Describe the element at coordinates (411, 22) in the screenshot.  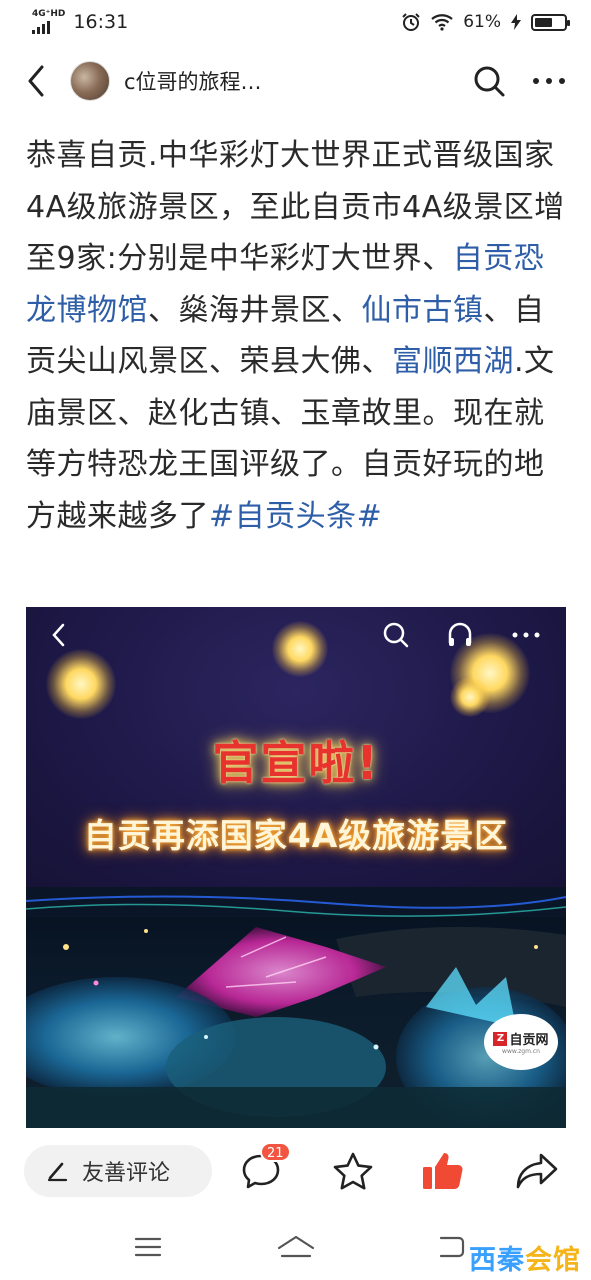
I see `alarm-icon` at that location.